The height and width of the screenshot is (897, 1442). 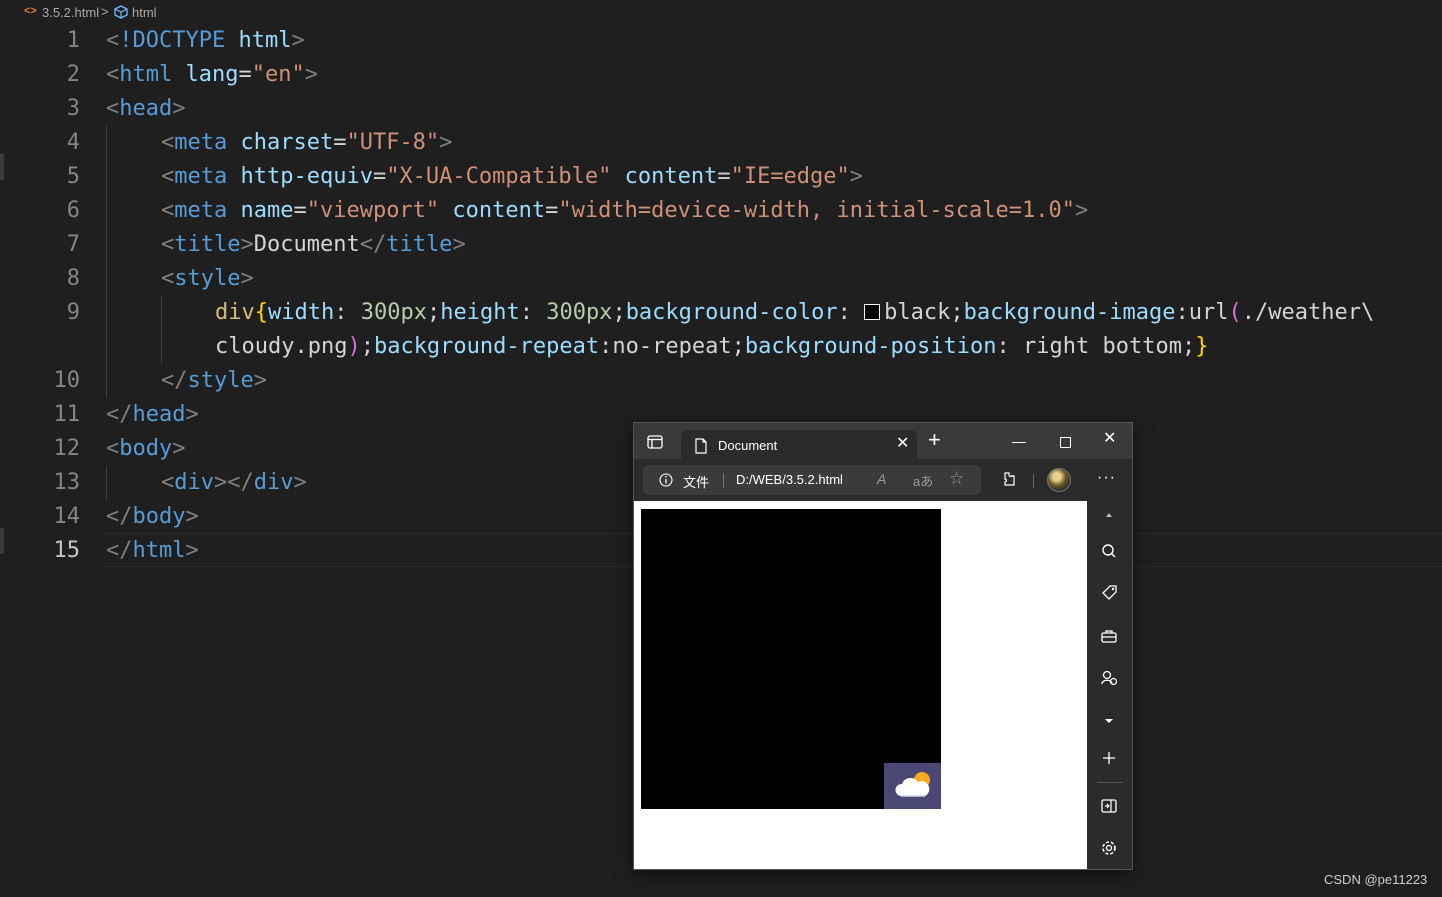 What do you see at coordinates (1109, 636) in the screenshot?
I see `toolbox-icon` at bounding box center [1109, 636].